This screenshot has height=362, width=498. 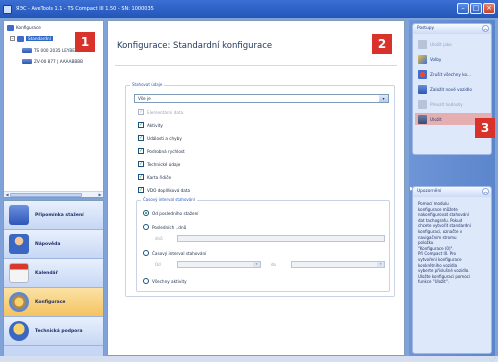 I want to click on tree-item-device: ZV-00 877 | AAAABBBB, so click(x=52, y=61).